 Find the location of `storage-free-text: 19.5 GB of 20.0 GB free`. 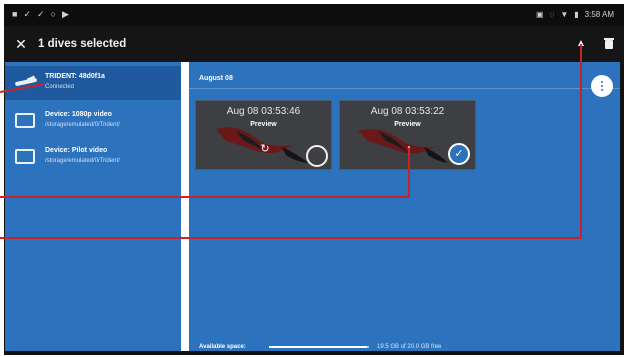

storage-free-text: 19.5 GB of 20.0 GB free is located at coordinates (409, 347).